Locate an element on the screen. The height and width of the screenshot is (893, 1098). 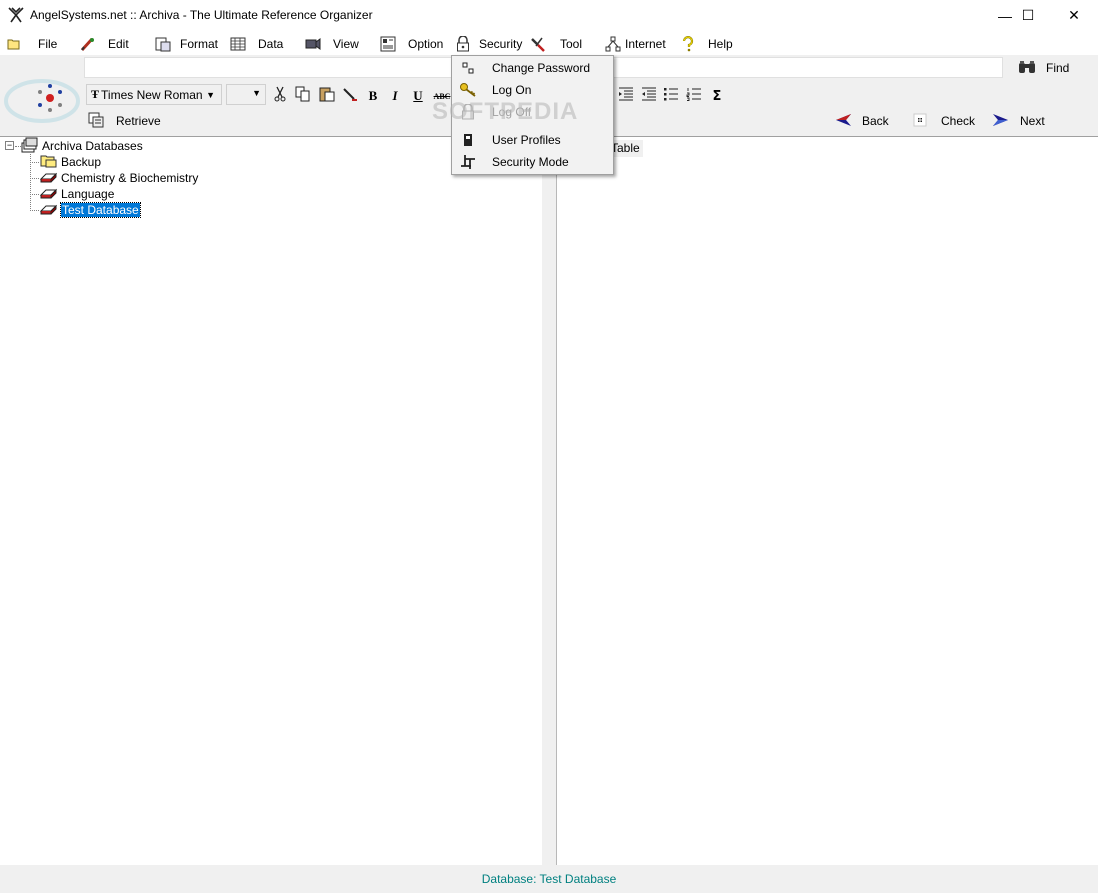
menu-security: Security is located at coordinates (488, 44).